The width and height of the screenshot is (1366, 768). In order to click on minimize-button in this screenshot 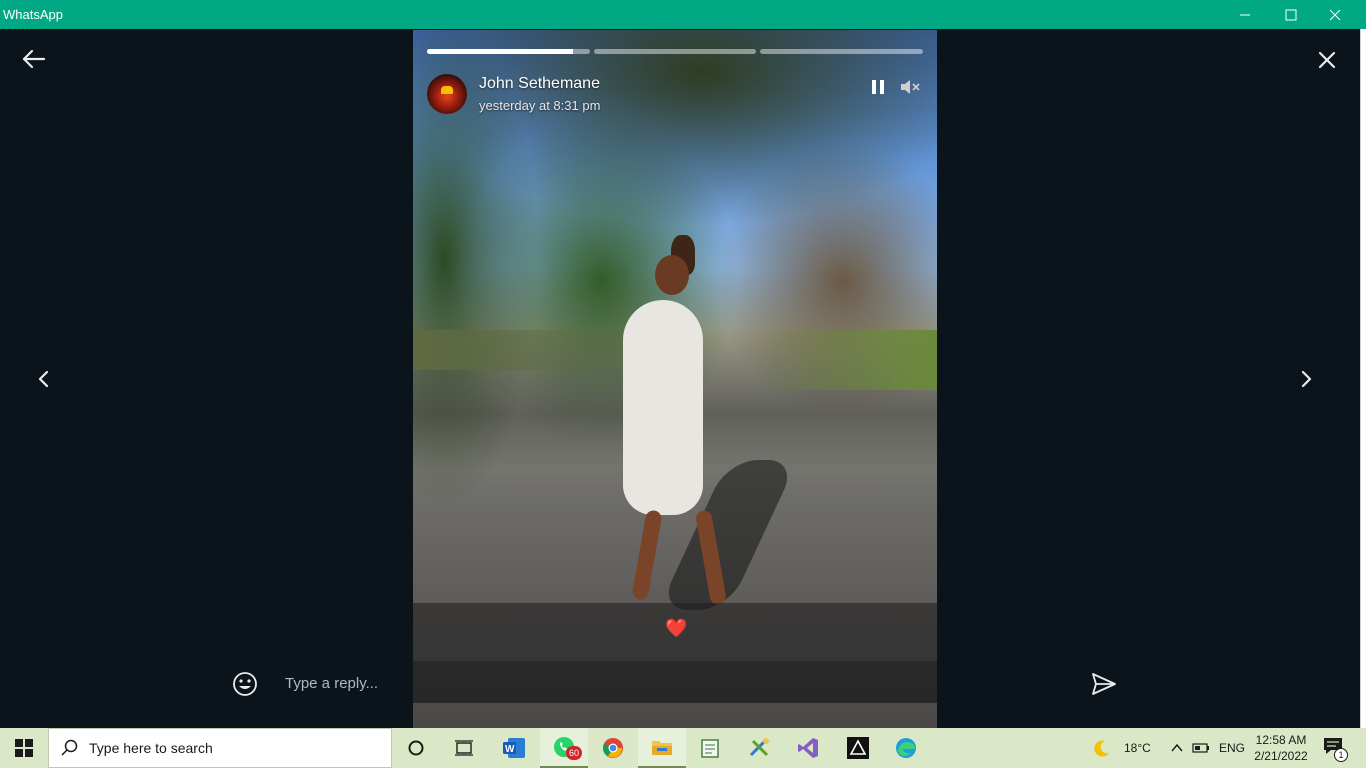, I will do `click(1245, 14)`.